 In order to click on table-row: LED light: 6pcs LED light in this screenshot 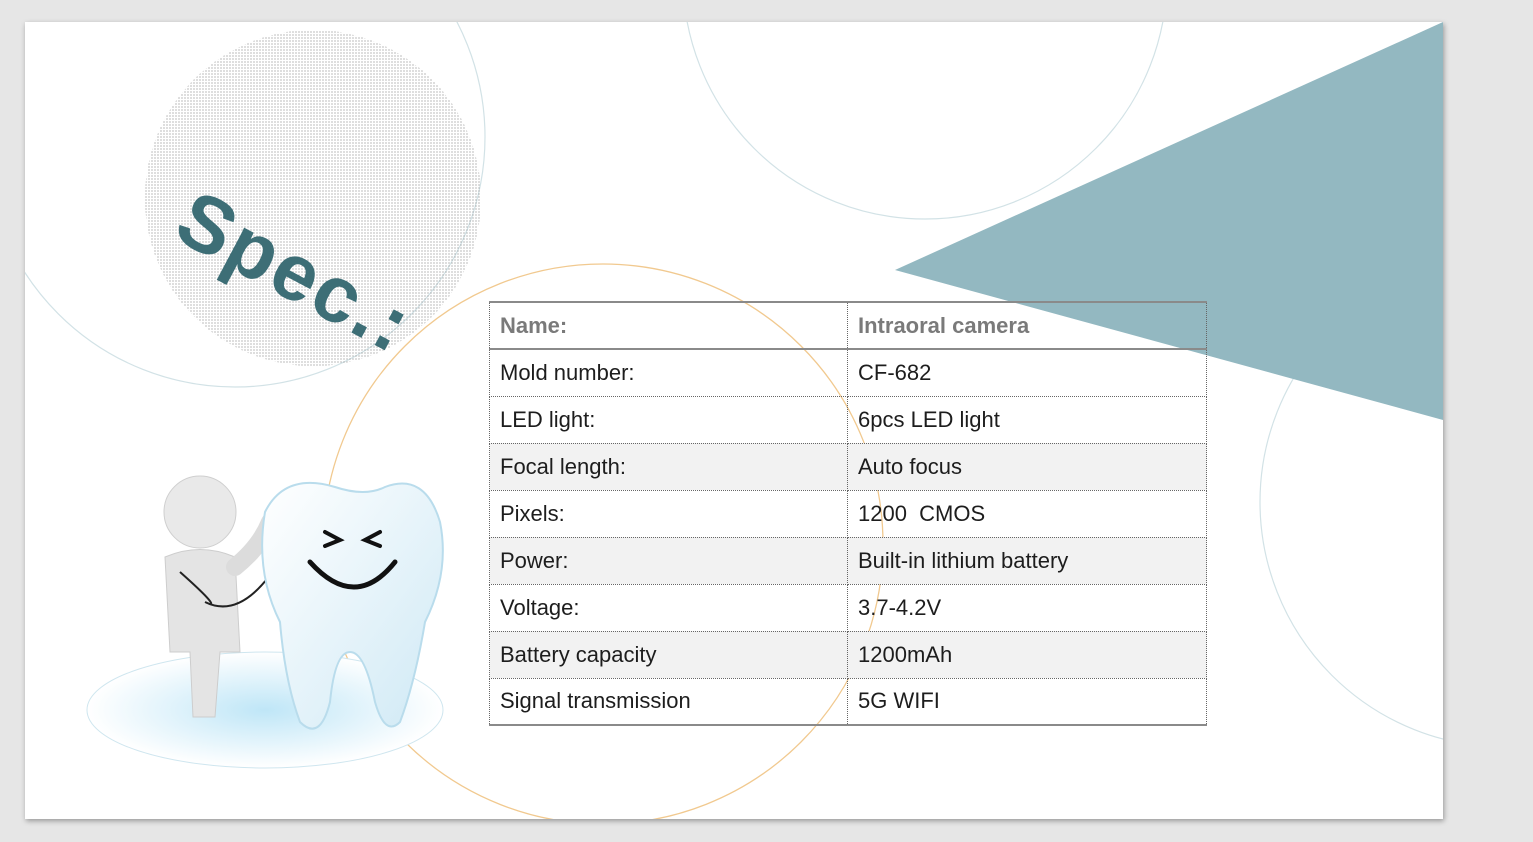, I will do `click(848, 420)`.